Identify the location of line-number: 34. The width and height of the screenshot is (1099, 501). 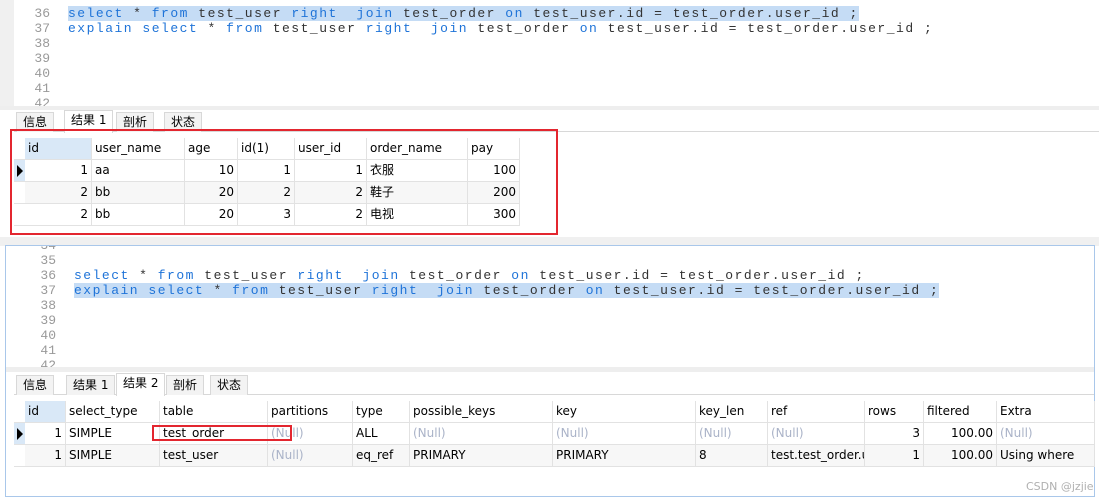
(46, 249).